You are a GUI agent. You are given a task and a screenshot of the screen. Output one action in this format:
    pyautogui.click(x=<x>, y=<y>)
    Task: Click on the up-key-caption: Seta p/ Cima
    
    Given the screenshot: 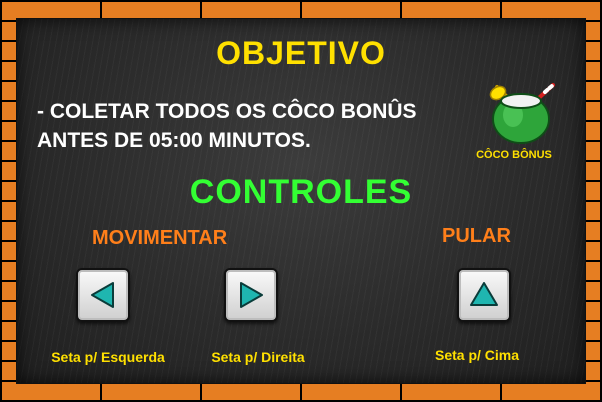 What is the action you would take?
    pyautogui.click(x=477, y=355)
    